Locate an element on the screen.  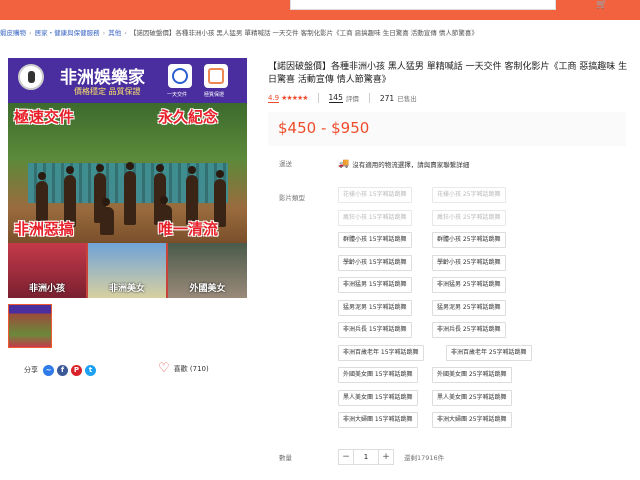
shipping-label: 運送 is located at coordinates (285, 164).